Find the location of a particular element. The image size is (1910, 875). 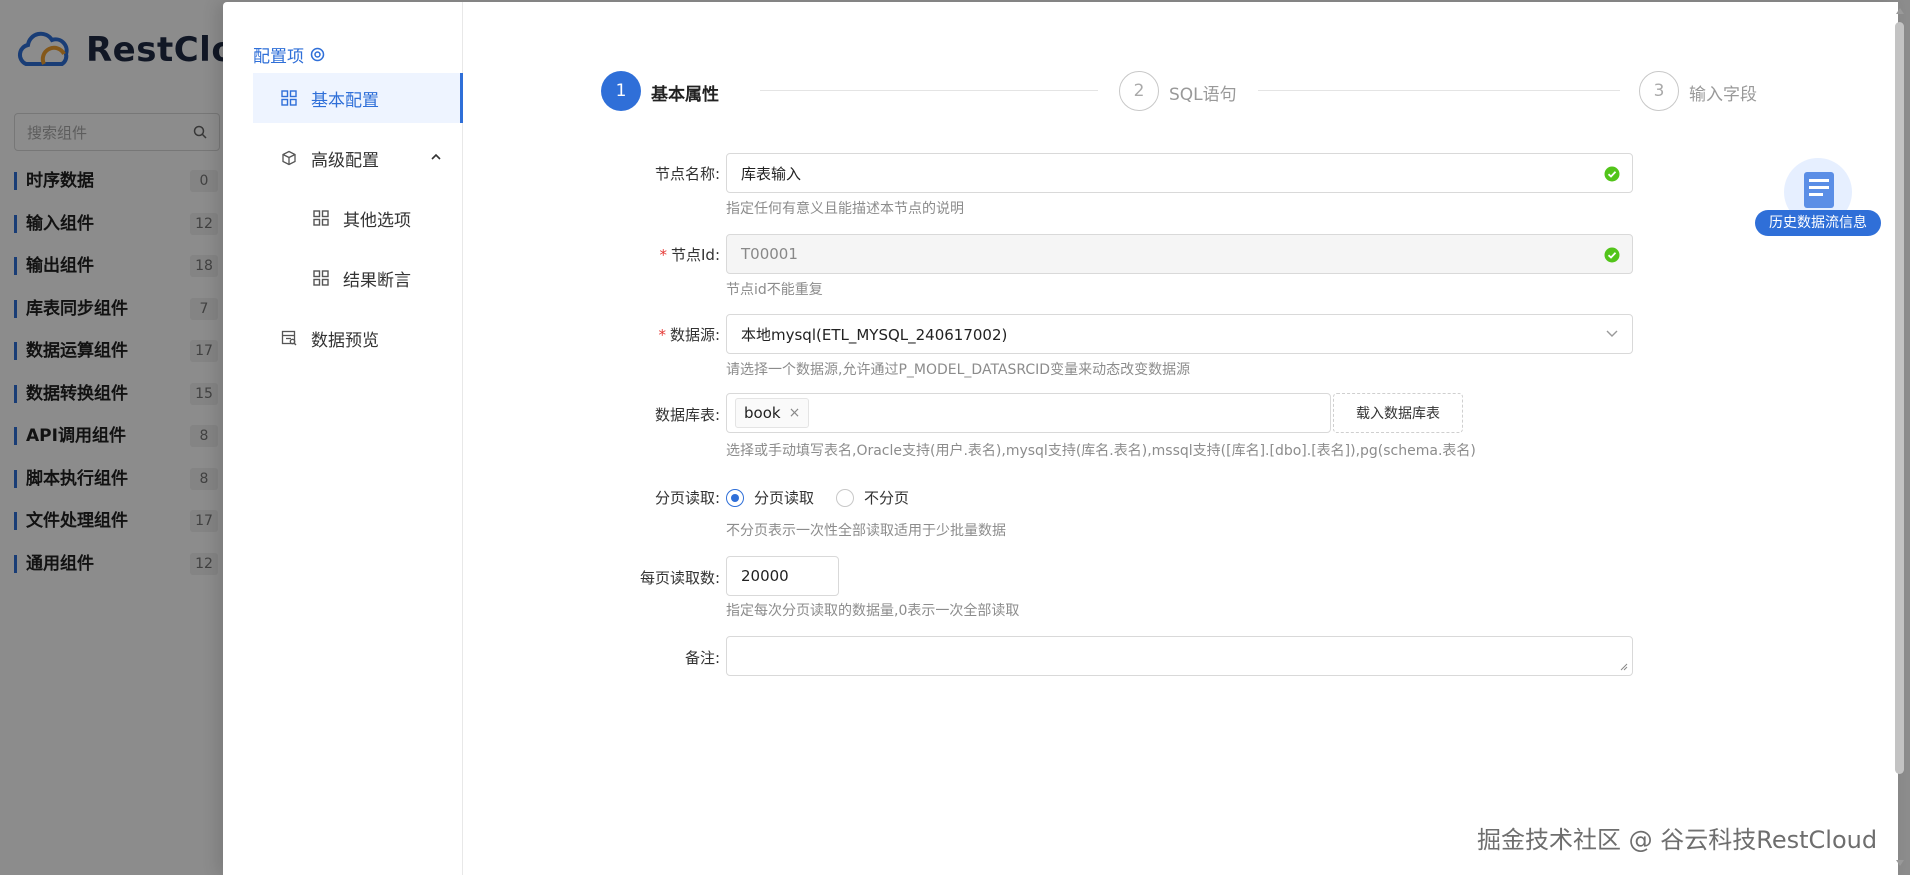

preview-table-icon is located at coordinates (289, 338).